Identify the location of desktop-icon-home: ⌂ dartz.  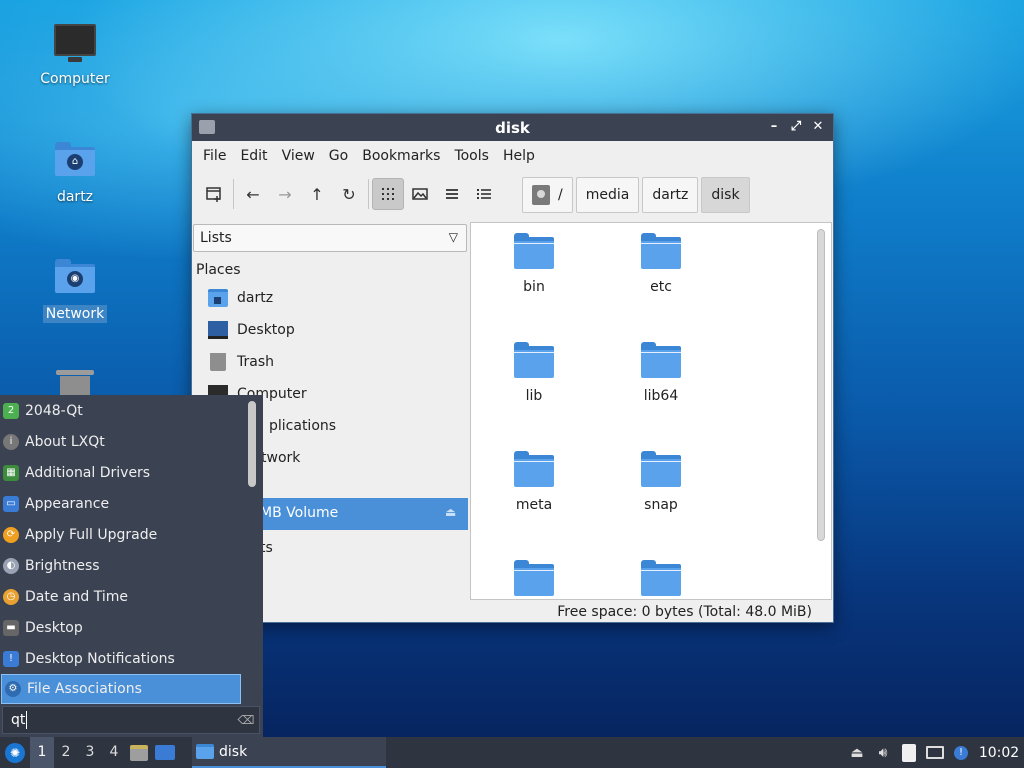
(75, 174).